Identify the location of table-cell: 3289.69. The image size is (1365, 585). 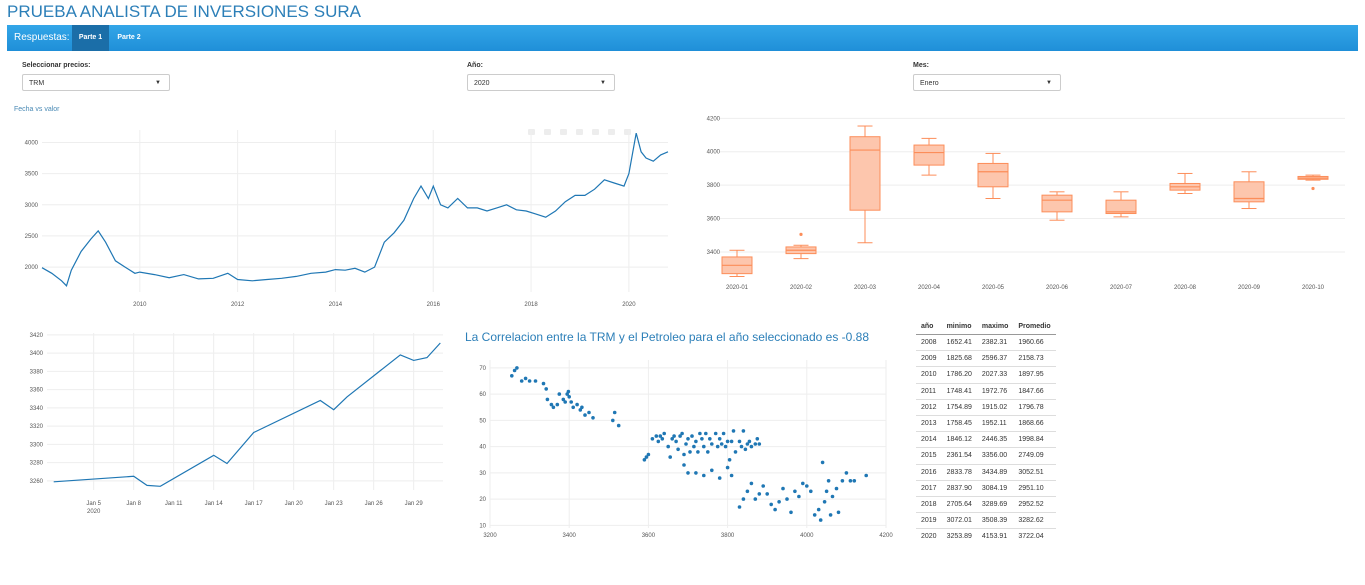
(995, 504).